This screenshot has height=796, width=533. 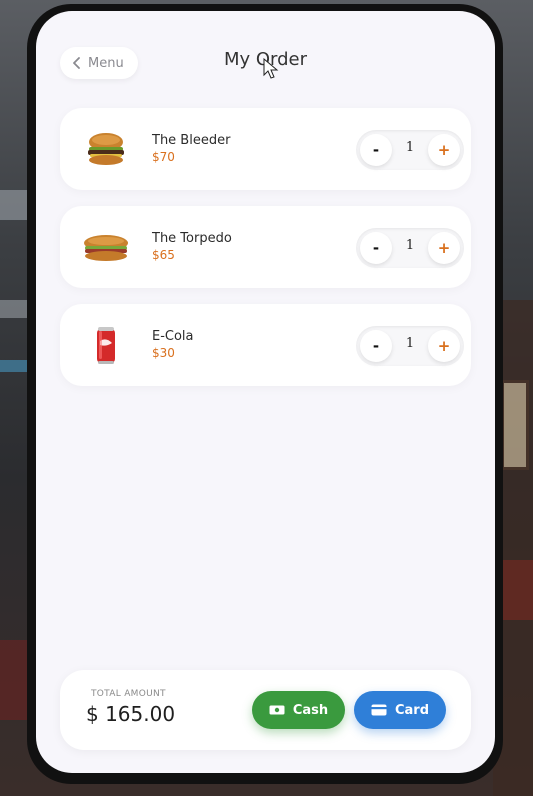 What do you see at coordinates (173, 336) in the screenshot?
I see `item-name: E-Cola` at bounding box center [173, 336].